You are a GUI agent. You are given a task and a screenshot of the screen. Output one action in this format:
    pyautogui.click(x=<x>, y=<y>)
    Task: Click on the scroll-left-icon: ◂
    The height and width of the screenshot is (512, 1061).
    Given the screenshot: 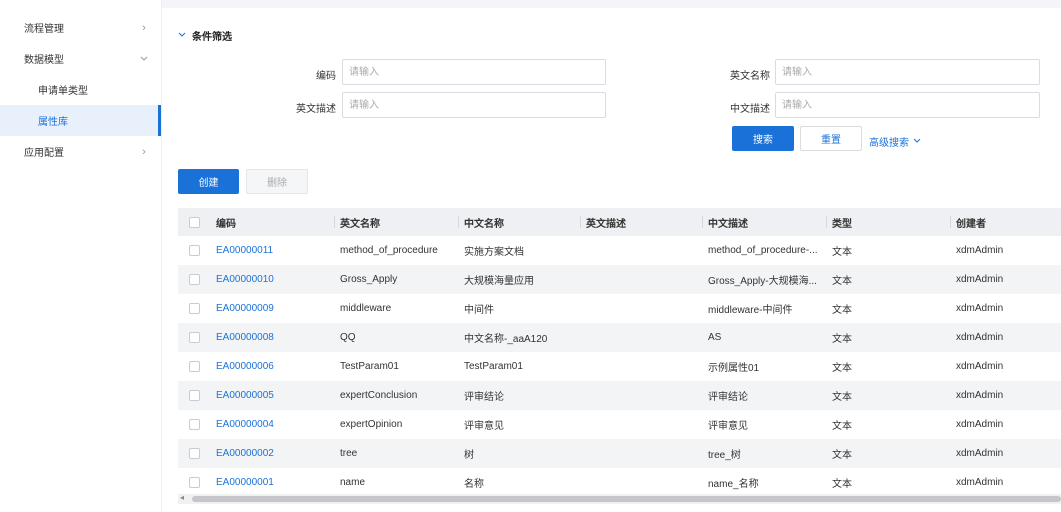 What is the action you would take?
    pyautogui.click(x=182, y=497)
    